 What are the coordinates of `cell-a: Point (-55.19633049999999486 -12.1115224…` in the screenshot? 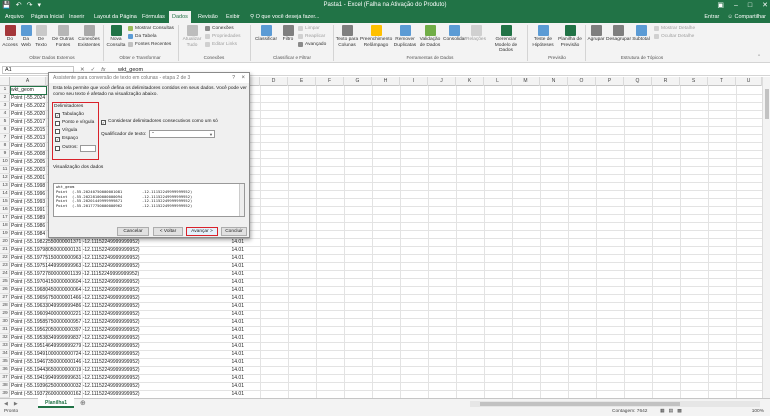 It's located at (121, 306).